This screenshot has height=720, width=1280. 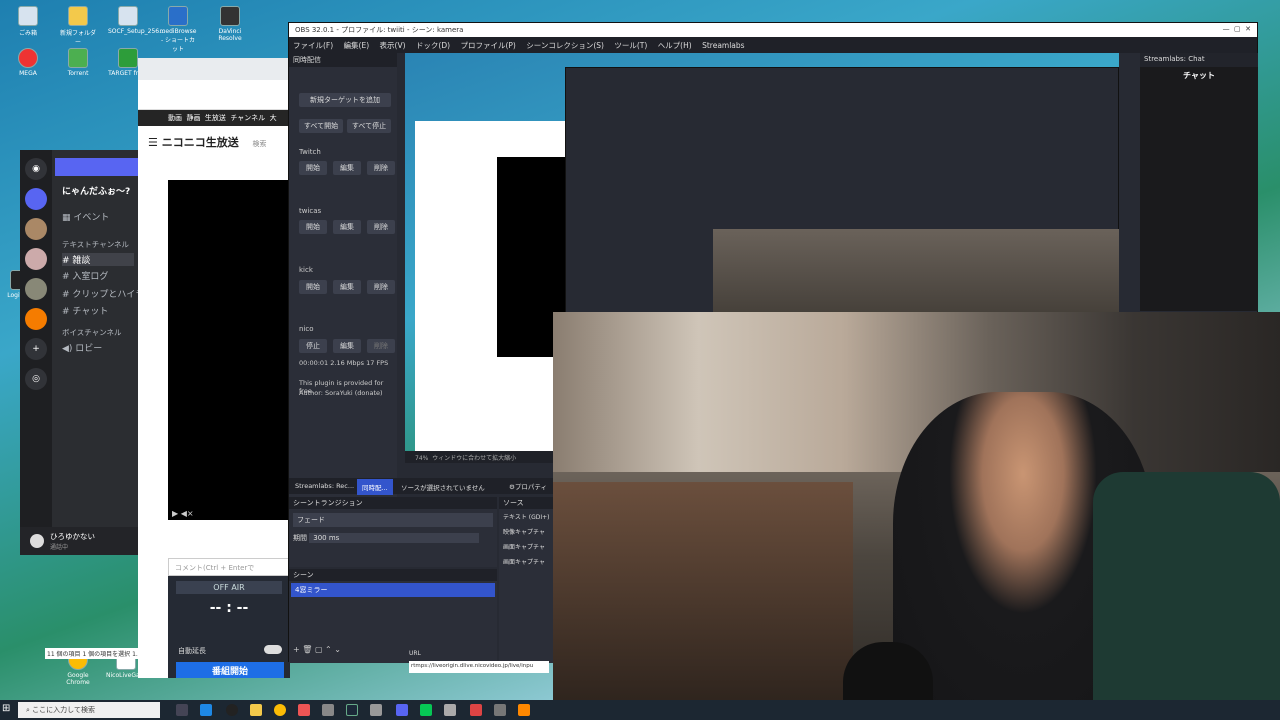 What do you see at coordinates (273, 649) in the screenshot?
I see `auto-extend-toggle` at bounding box center [273, 649].